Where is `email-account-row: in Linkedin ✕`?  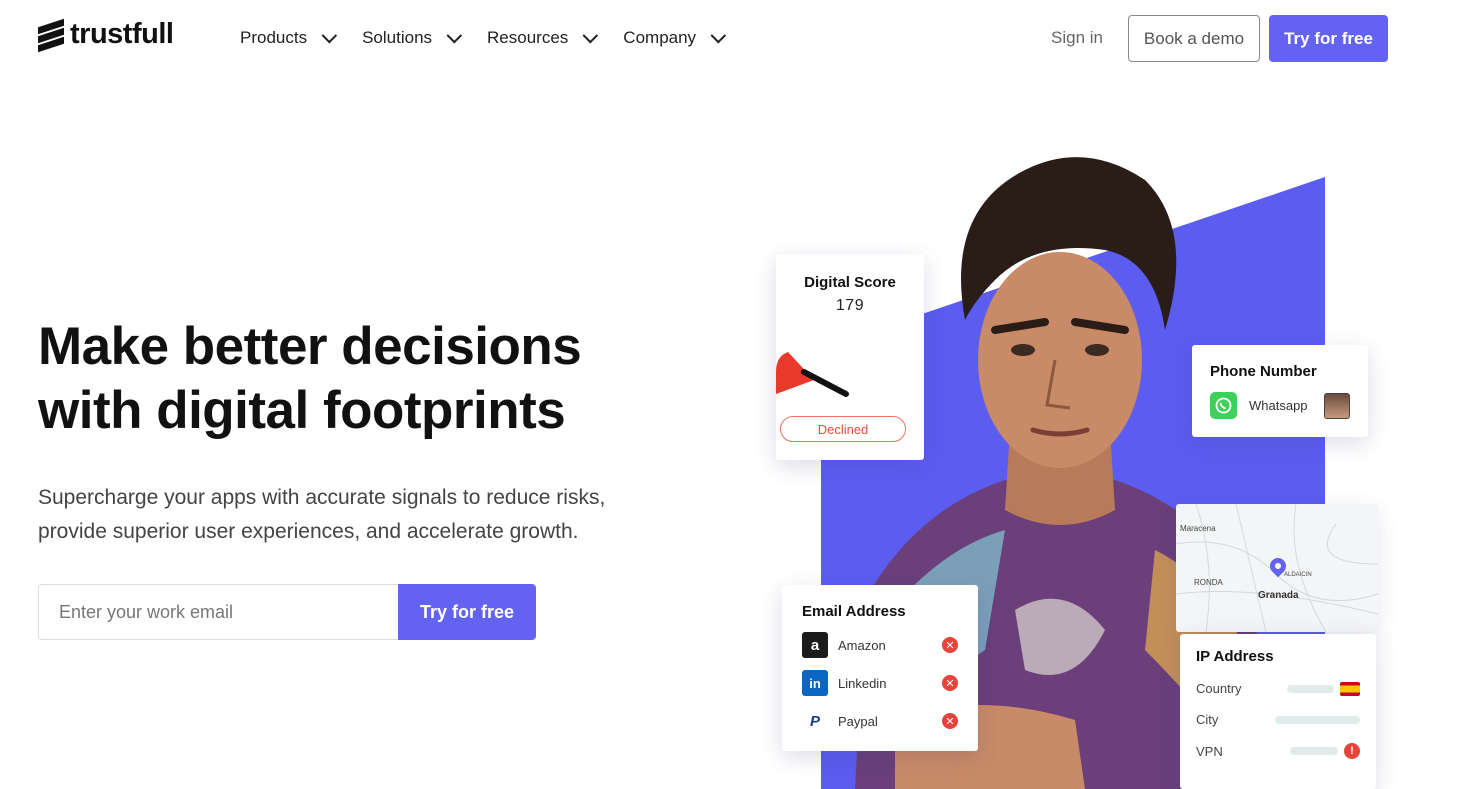 email-account-row: in Linkedin ✕ is located at coordinates (880, 683).